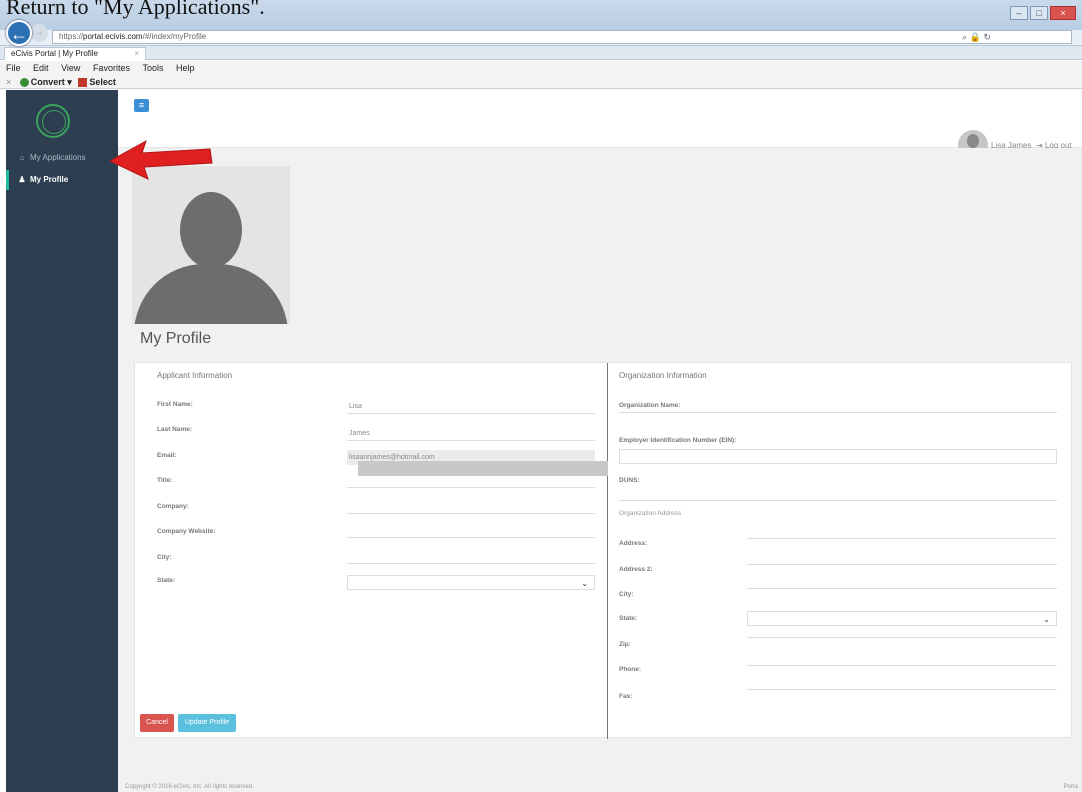 This screenshot has height=792, width=1082. What do you see at coordinates (13, 68) in the screenshot?
I see `menu-file: File` at bounding box center [13, 68].